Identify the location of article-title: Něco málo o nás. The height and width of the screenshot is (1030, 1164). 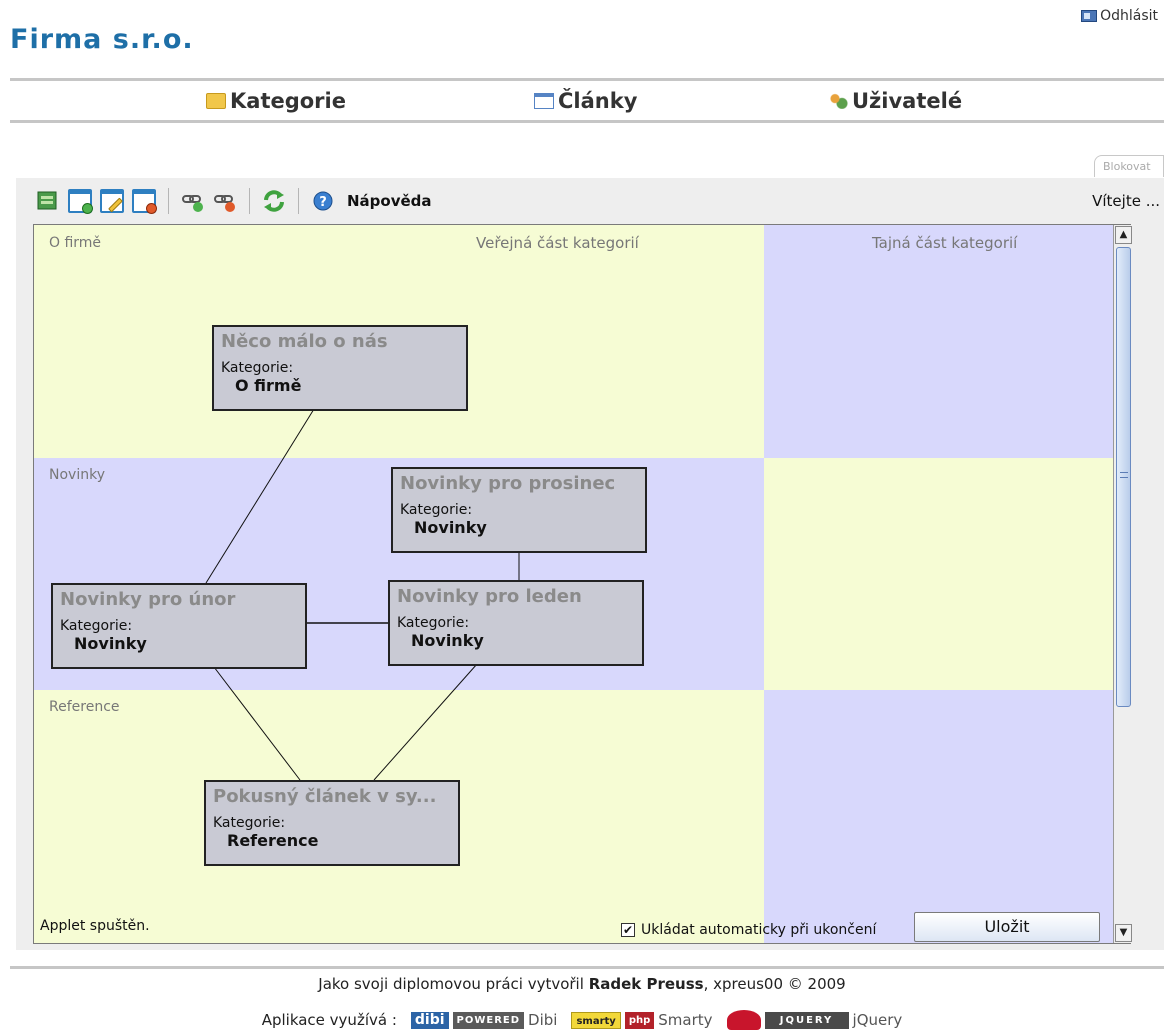
(304, 341).